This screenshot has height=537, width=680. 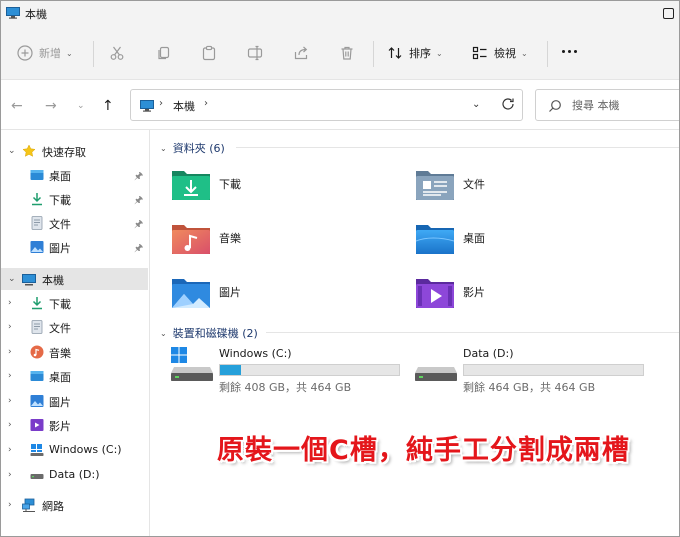 I want to click on drive-d-tile: Data (D:) 剩餘 464 GB，共 464 GB, so click(x=535, y=372).